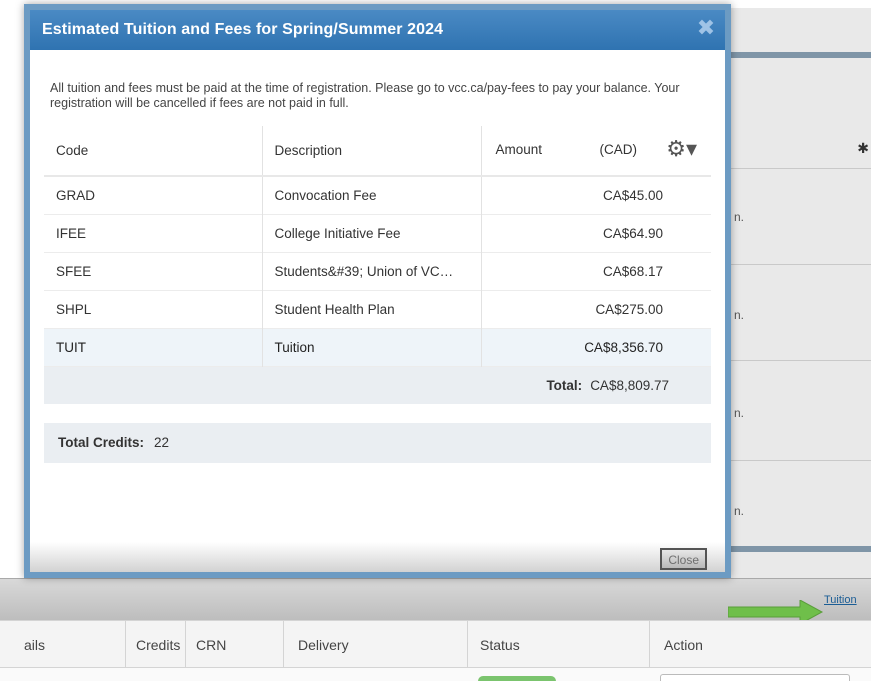 The image size is (871, 681). What do you see at coordinates (519, 149) in the screenshot?
I see `amount-header-label: Amount` at bounding box center [519, 149].